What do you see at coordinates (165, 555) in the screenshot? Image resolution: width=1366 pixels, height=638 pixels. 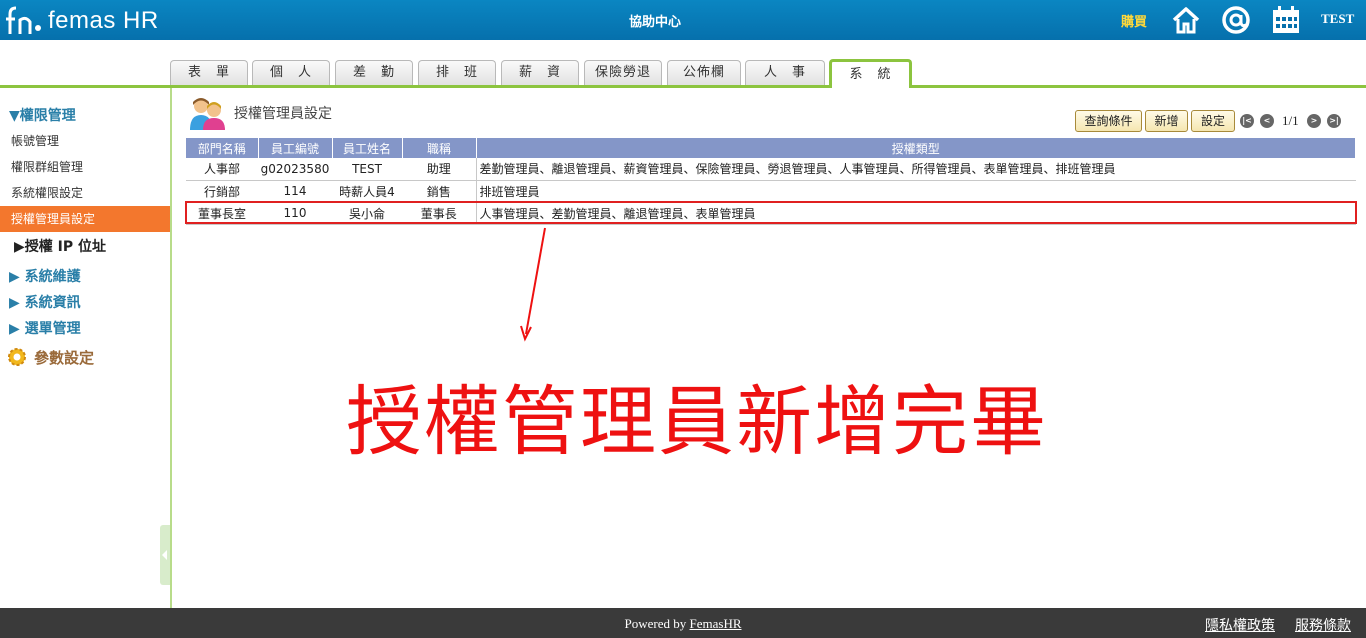 I see `sidebar-collapse-handle` at bounding box center [165, 555].